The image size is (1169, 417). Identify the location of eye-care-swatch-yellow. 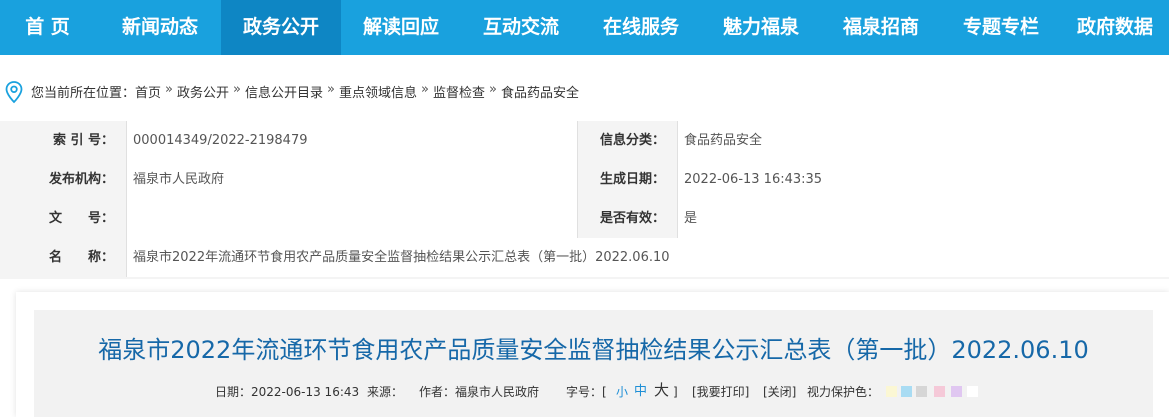
(891, 391).